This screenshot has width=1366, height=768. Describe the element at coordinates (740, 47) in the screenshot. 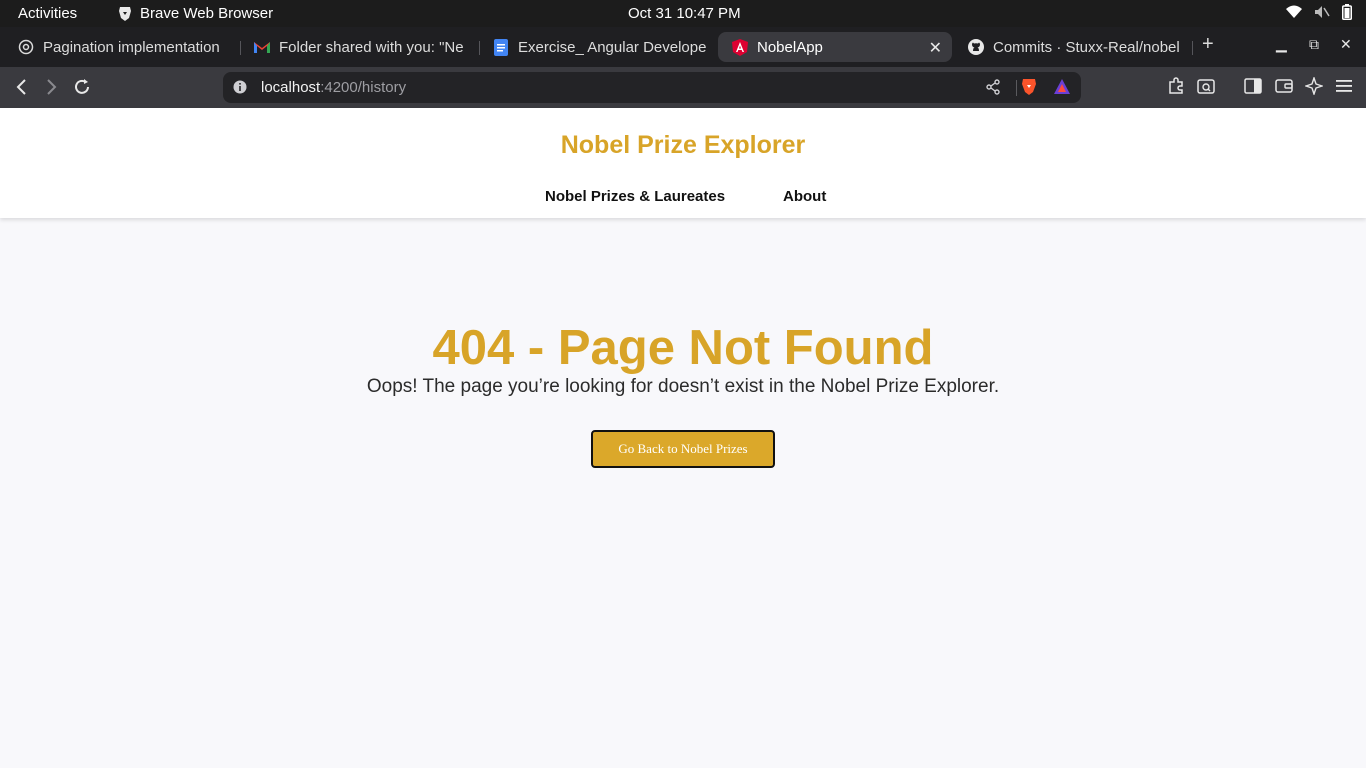

I see `angular-icon` at that location.